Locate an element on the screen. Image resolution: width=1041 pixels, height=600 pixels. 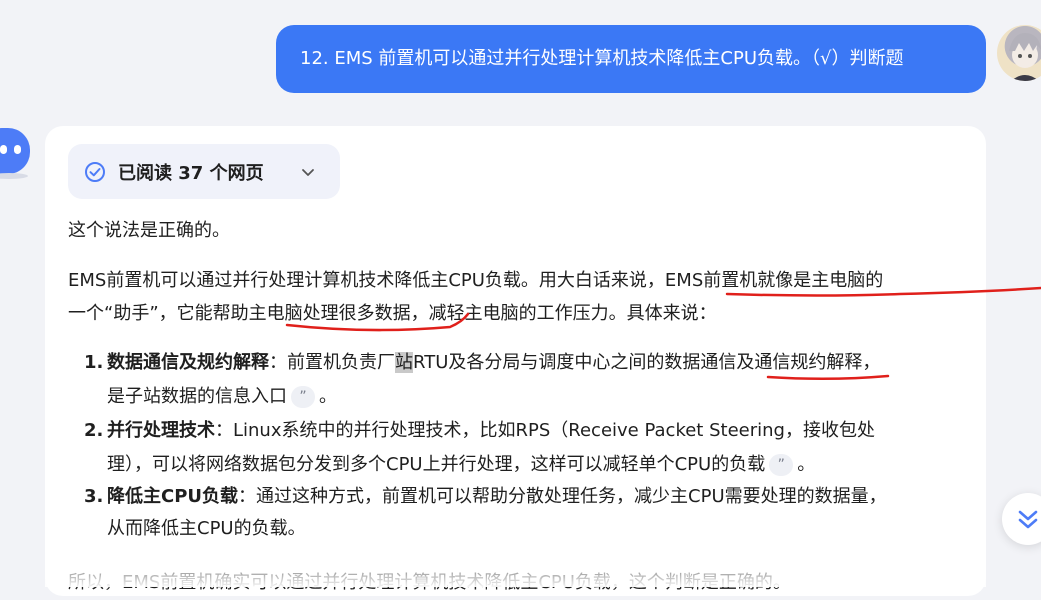
user-message-text: 12. EMS 前置机可以通过并行处理计算机技术降低主CPU负载。（√）判断题 is located at coordinates (602, 58).